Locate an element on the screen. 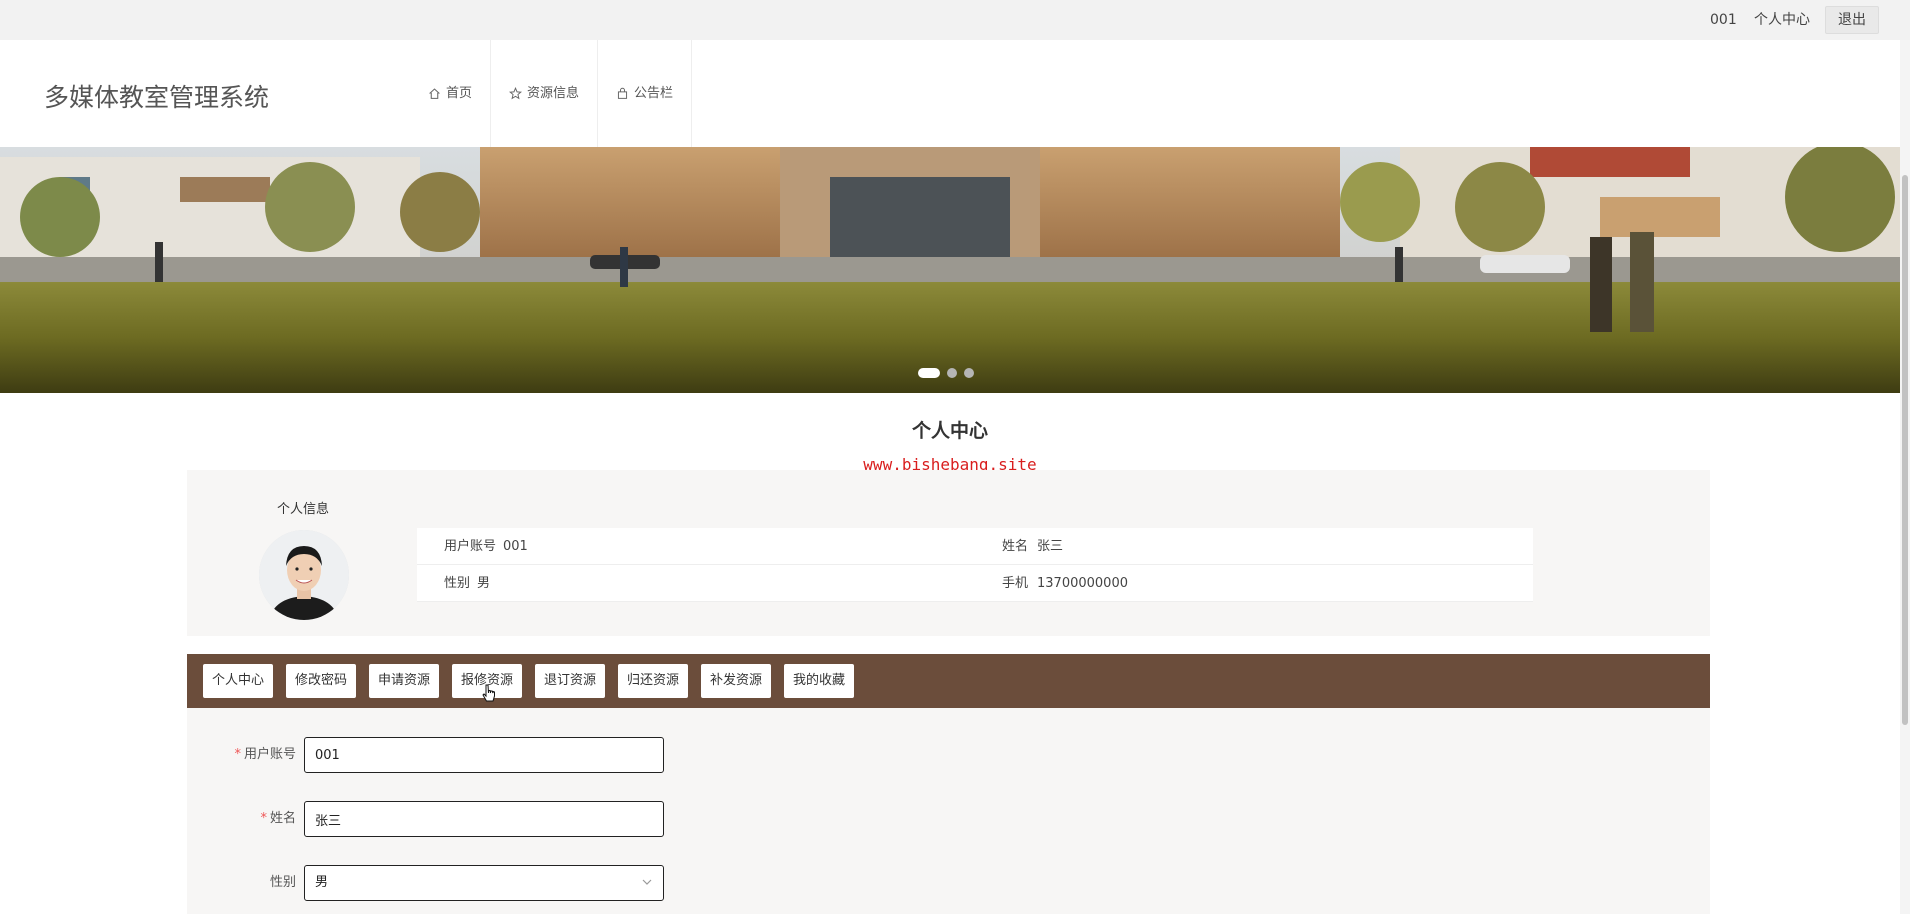 The image size is (1910, 914). chevron-down-icon is located at coordinates (647, 882).